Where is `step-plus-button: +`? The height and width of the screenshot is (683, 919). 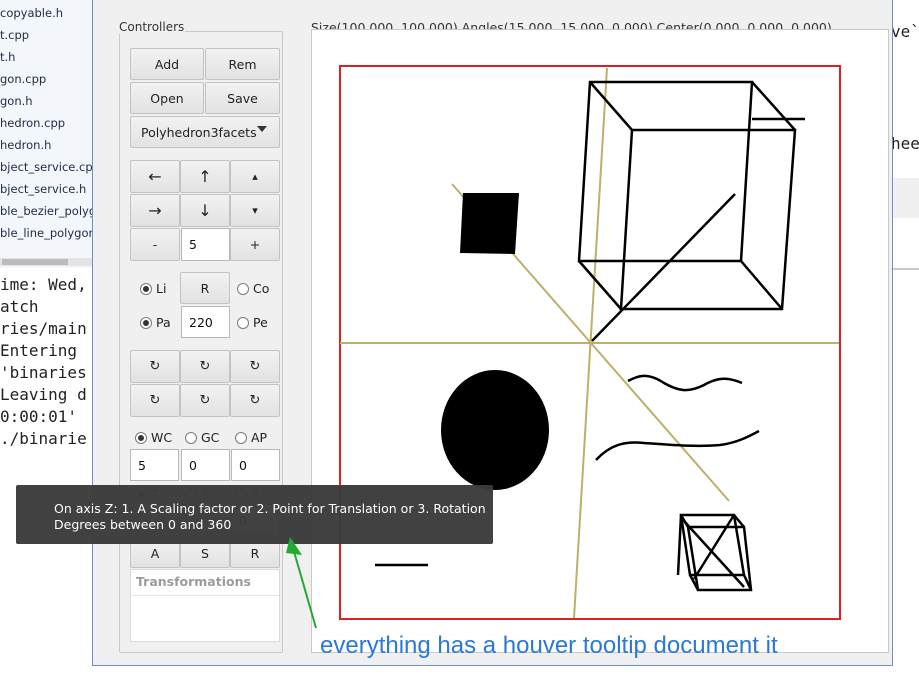
step-plus-button: + is located at coordinates (255, 244).